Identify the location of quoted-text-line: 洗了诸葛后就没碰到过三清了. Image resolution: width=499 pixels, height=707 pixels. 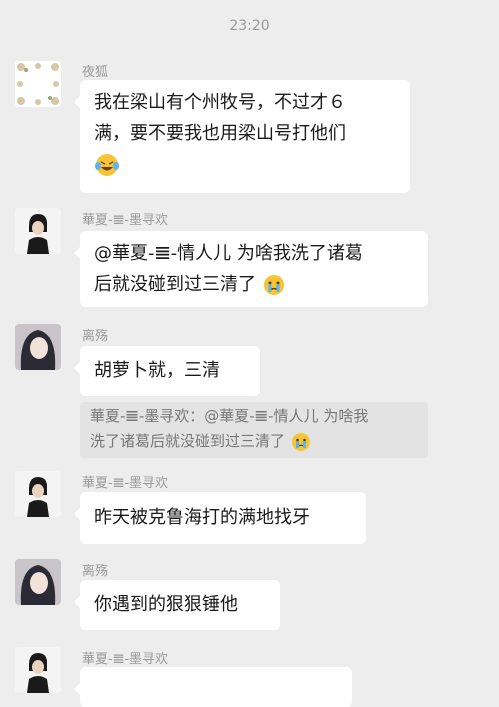
(188, 441).